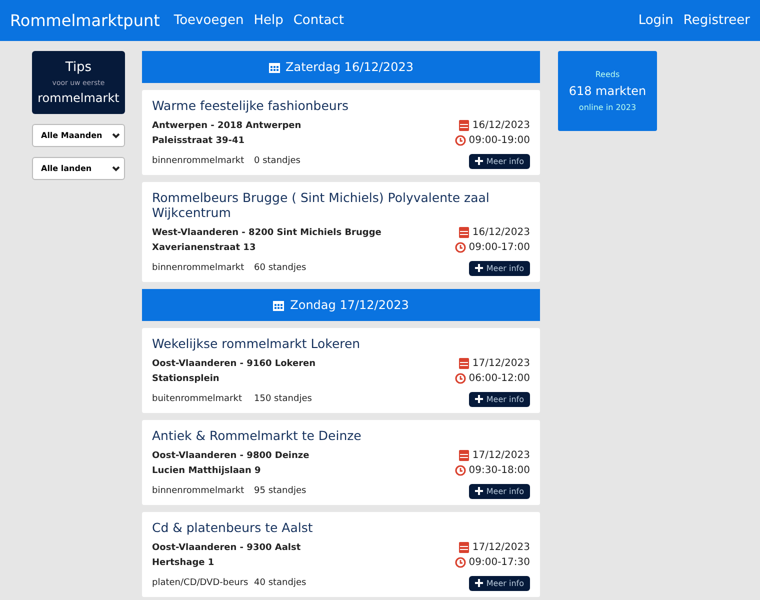  I want to click on market-title: Wekelijkse rommelmarkt Lokeren, so click(341, 343).